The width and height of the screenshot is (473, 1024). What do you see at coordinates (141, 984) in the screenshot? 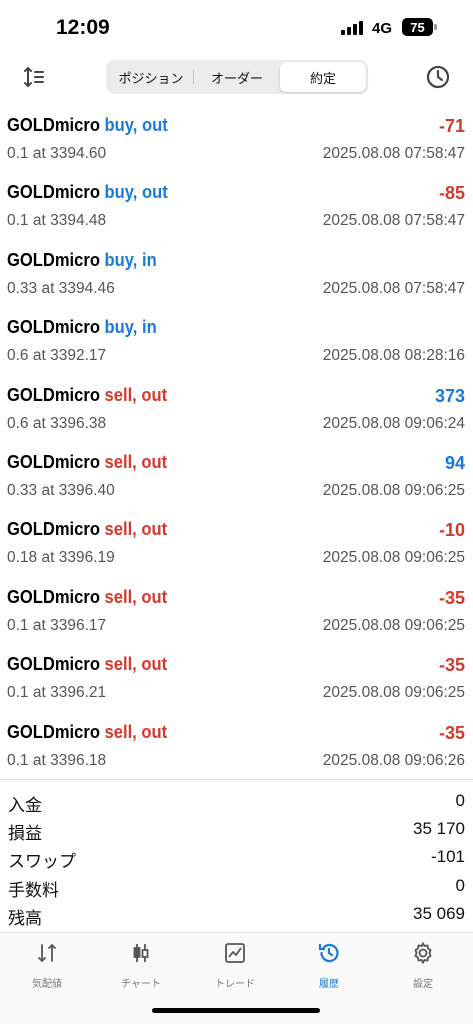
I see `tab-chart-label: チャート` at bounding box center [141, 984].